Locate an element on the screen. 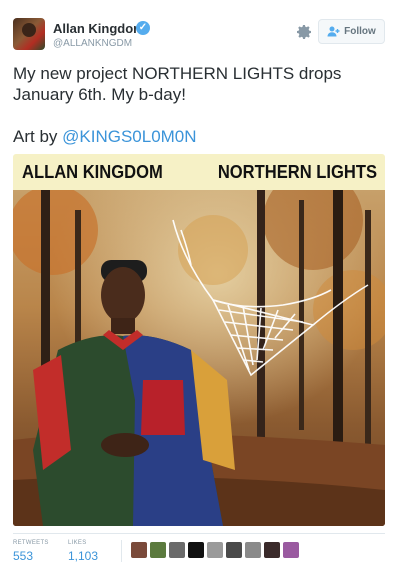 The height and width of the screenshot is (572, 412). user-handle: @ALLANKNGDM is located at coordinates (92, 43).